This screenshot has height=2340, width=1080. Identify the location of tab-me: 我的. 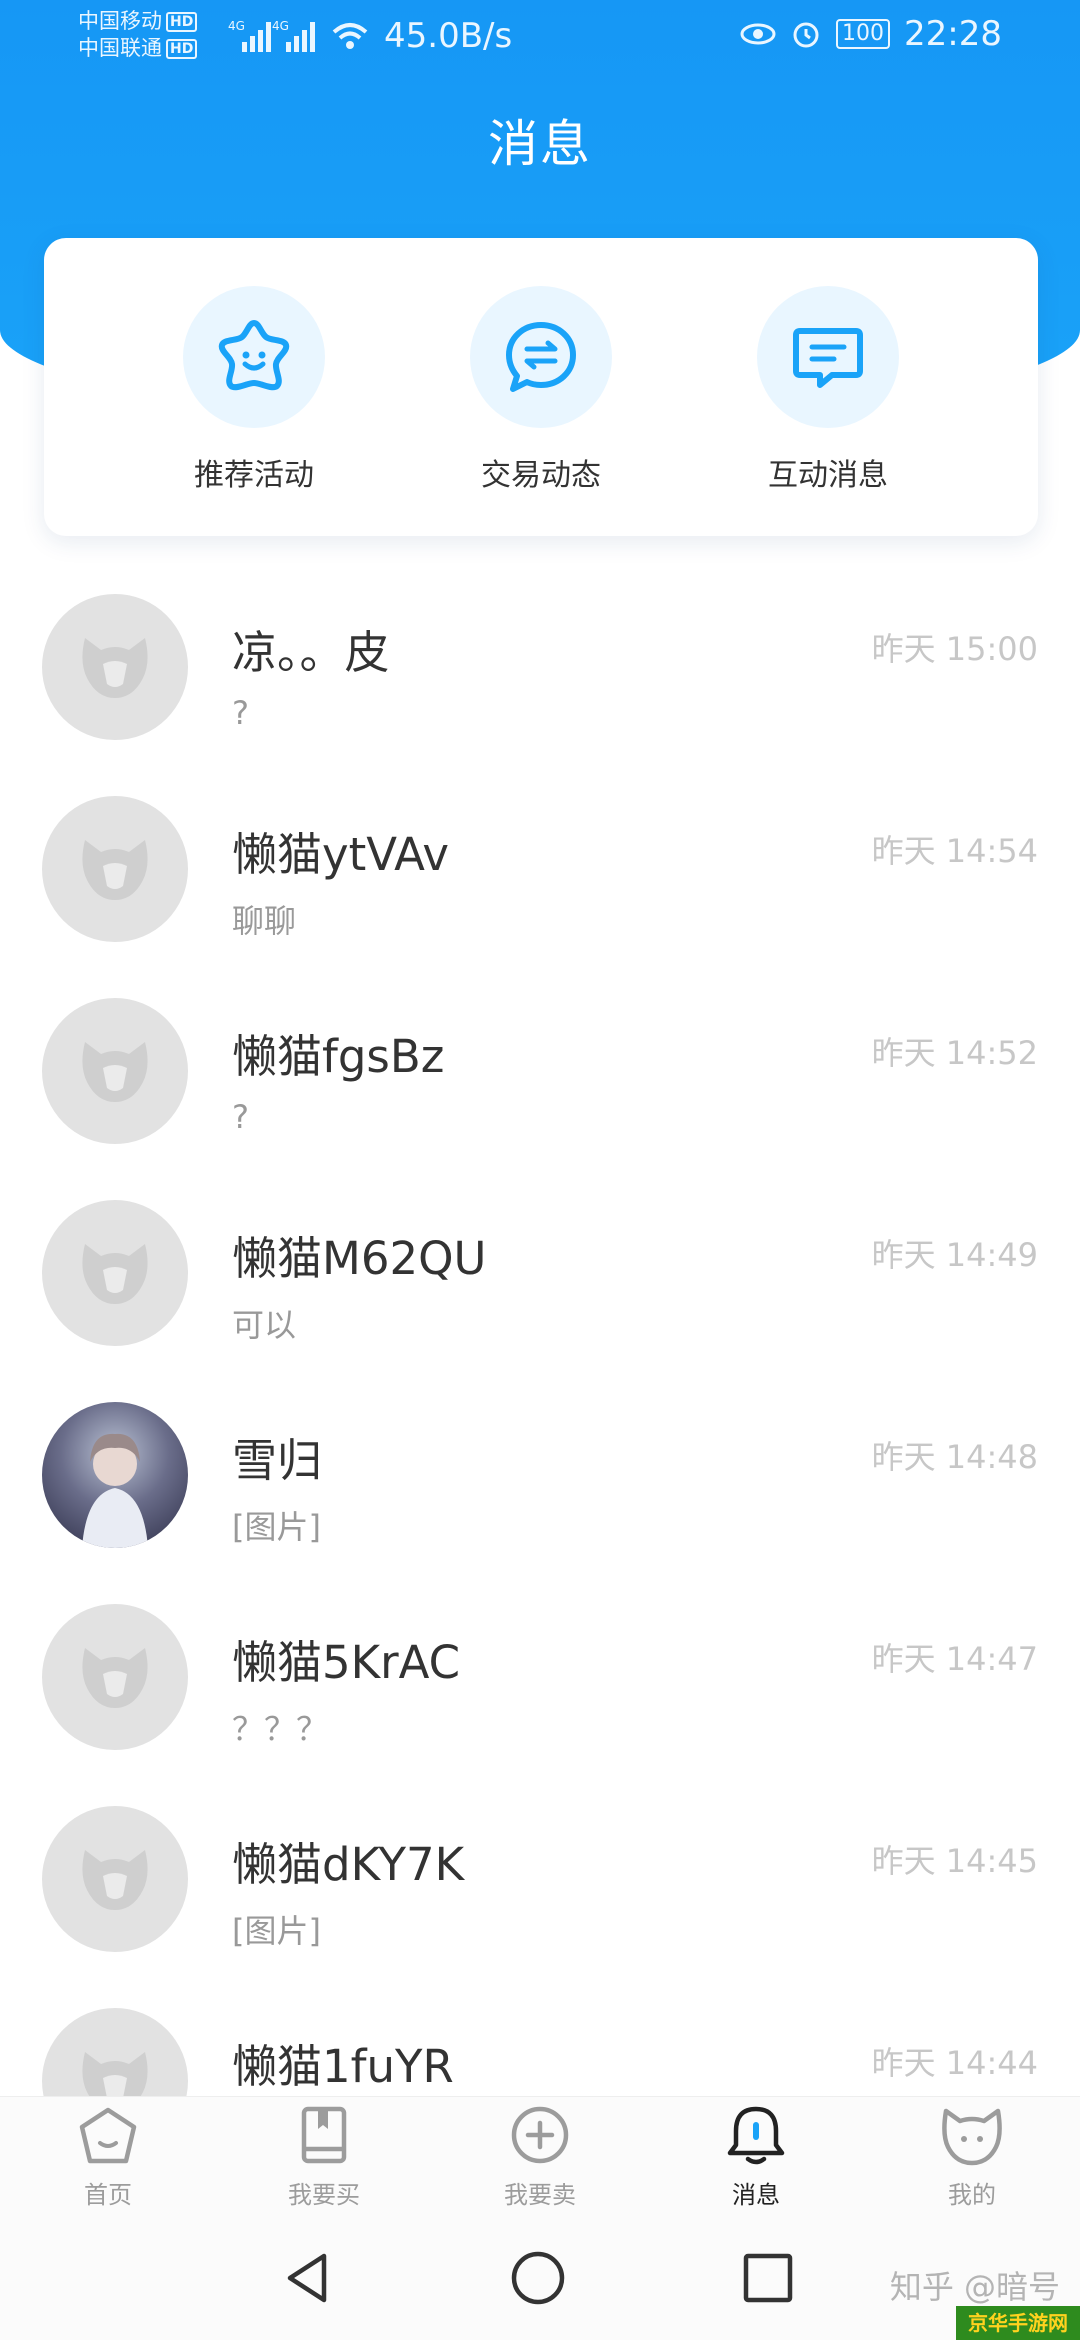
(972, 2157).